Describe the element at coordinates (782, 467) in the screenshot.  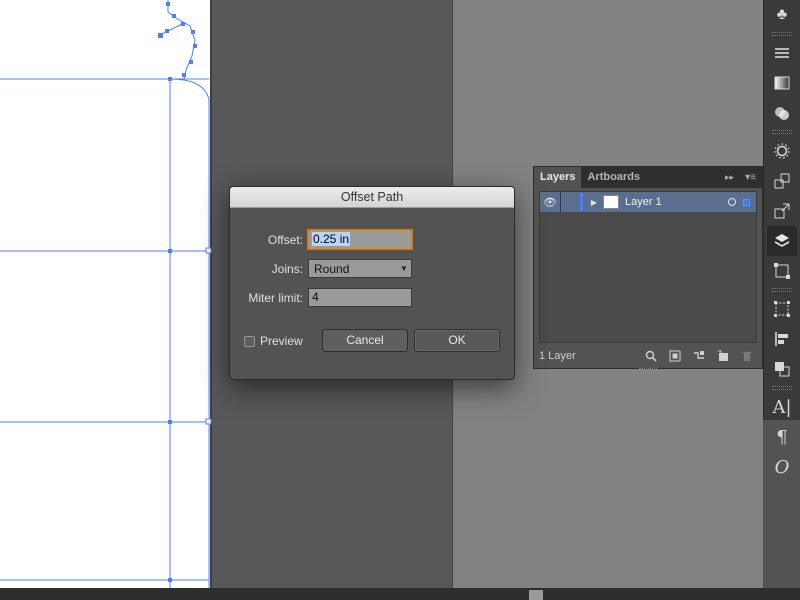
I see `opentype-icon: O` at that location.